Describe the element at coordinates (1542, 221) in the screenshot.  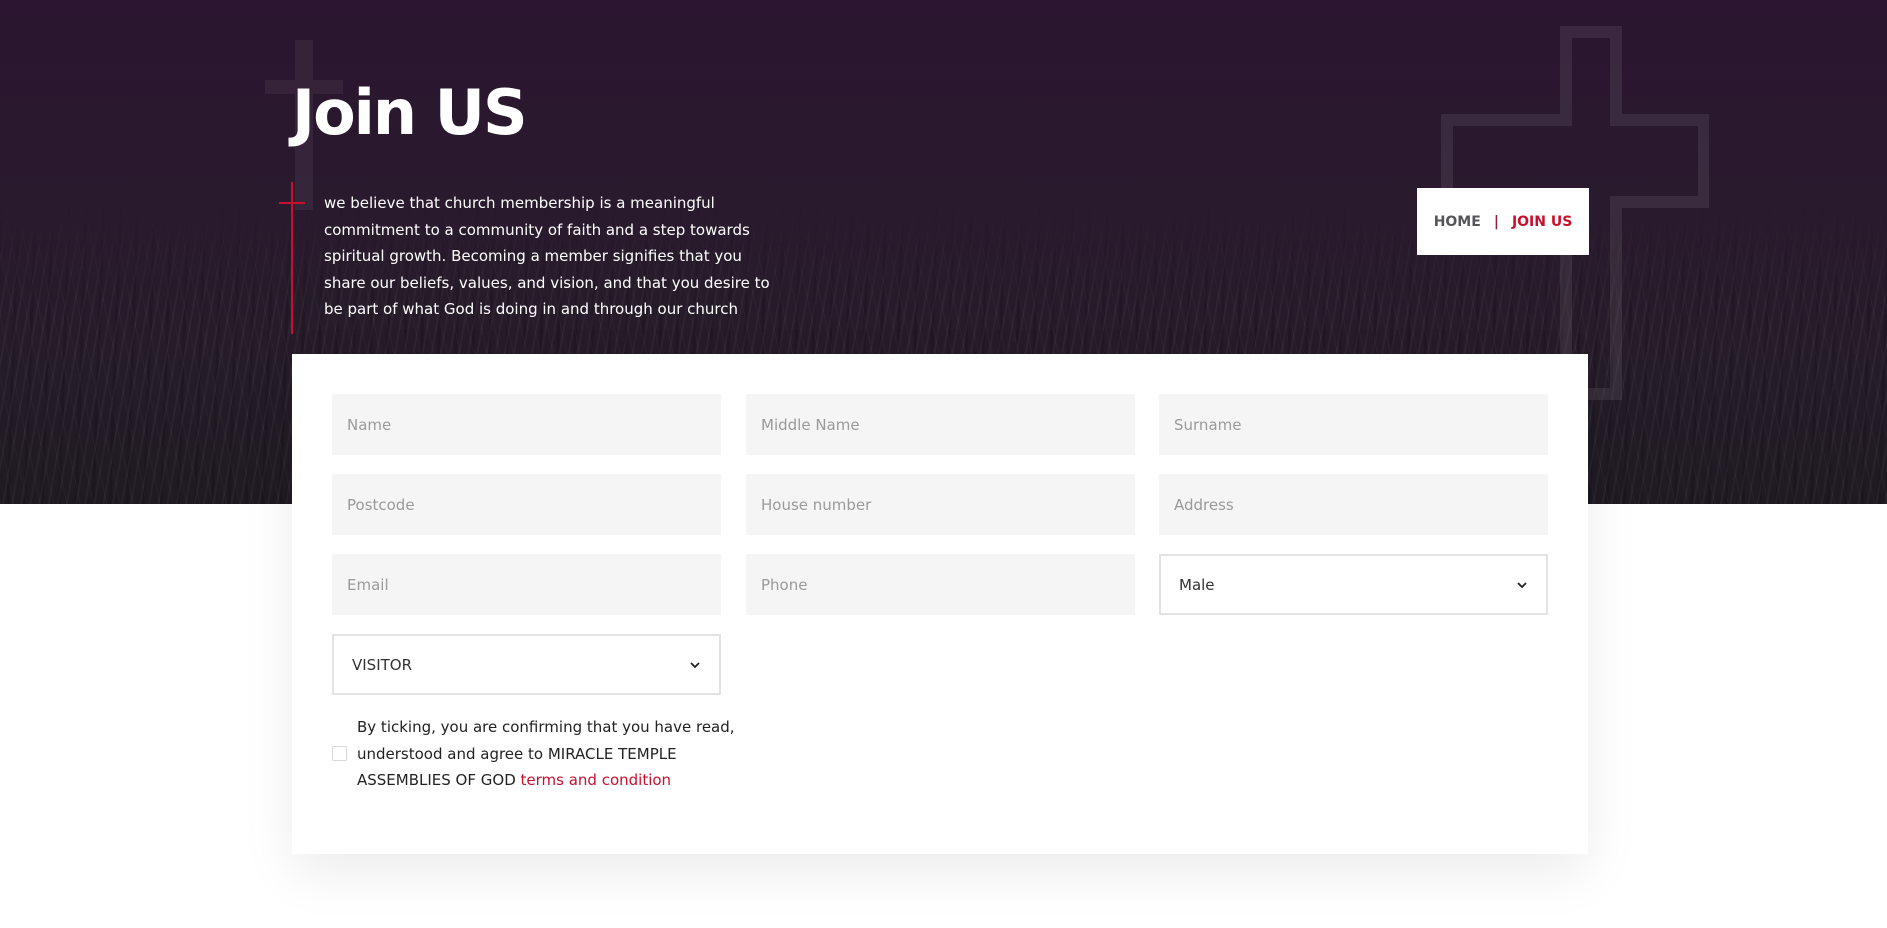
I see `breadcrumb-current: JOIN US` at that location.